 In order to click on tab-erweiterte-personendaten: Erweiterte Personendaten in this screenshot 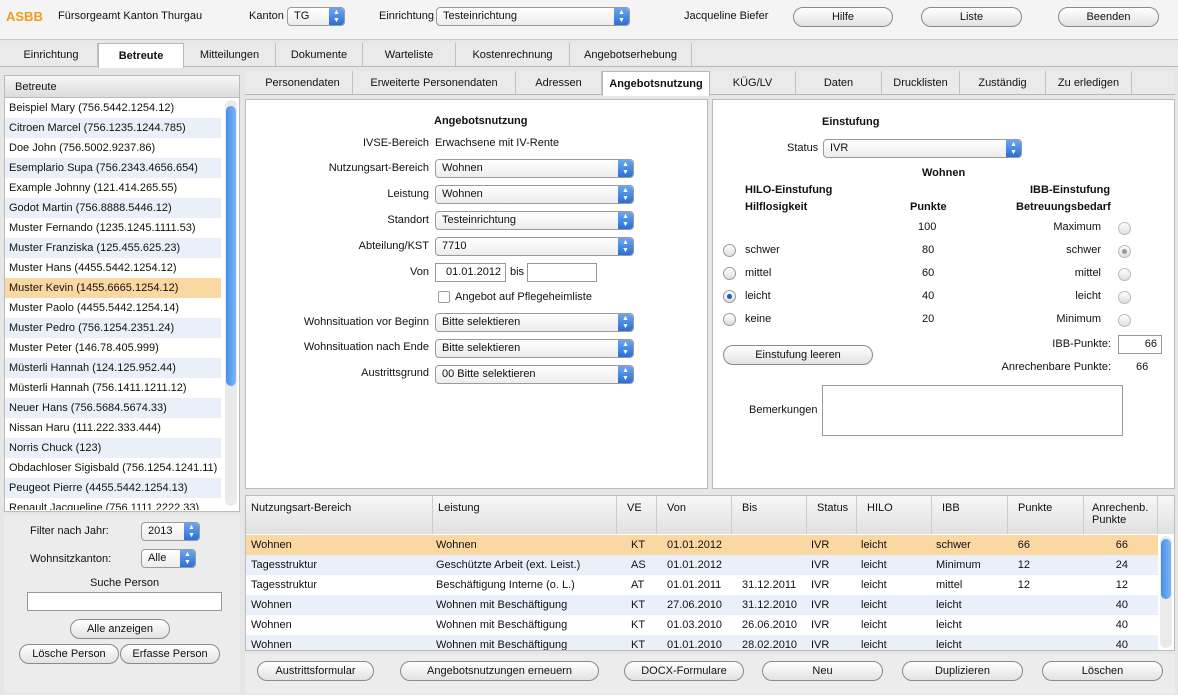, I will do `click(434, 83)`.